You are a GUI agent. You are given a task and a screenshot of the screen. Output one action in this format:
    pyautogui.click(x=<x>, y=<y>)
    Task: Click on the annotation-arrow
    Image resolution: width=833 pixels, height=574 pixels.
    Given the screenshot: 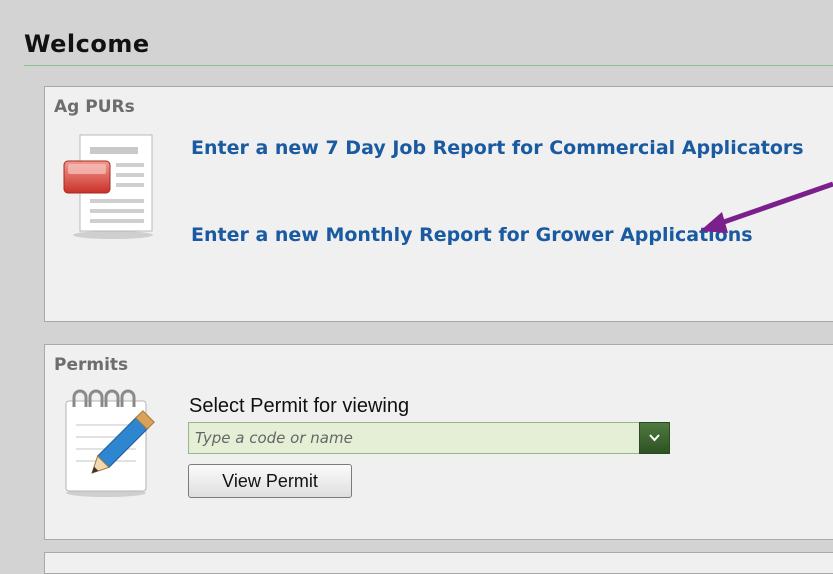 What is the action you would take?
    pyautogui.click(x=766, y=207)
    